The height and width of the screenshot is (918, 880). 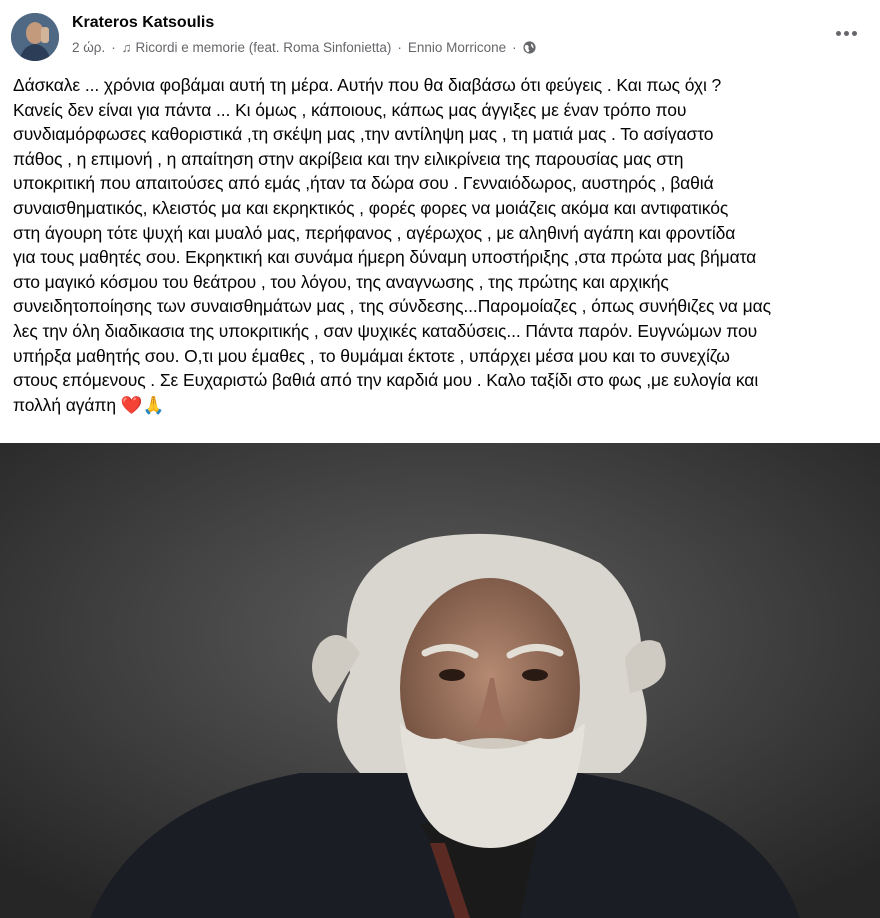 What do you see at coordinates (126, 47) in the screenshot?
I see `music-note-icon: ♫` at bounding box center [126, 47].